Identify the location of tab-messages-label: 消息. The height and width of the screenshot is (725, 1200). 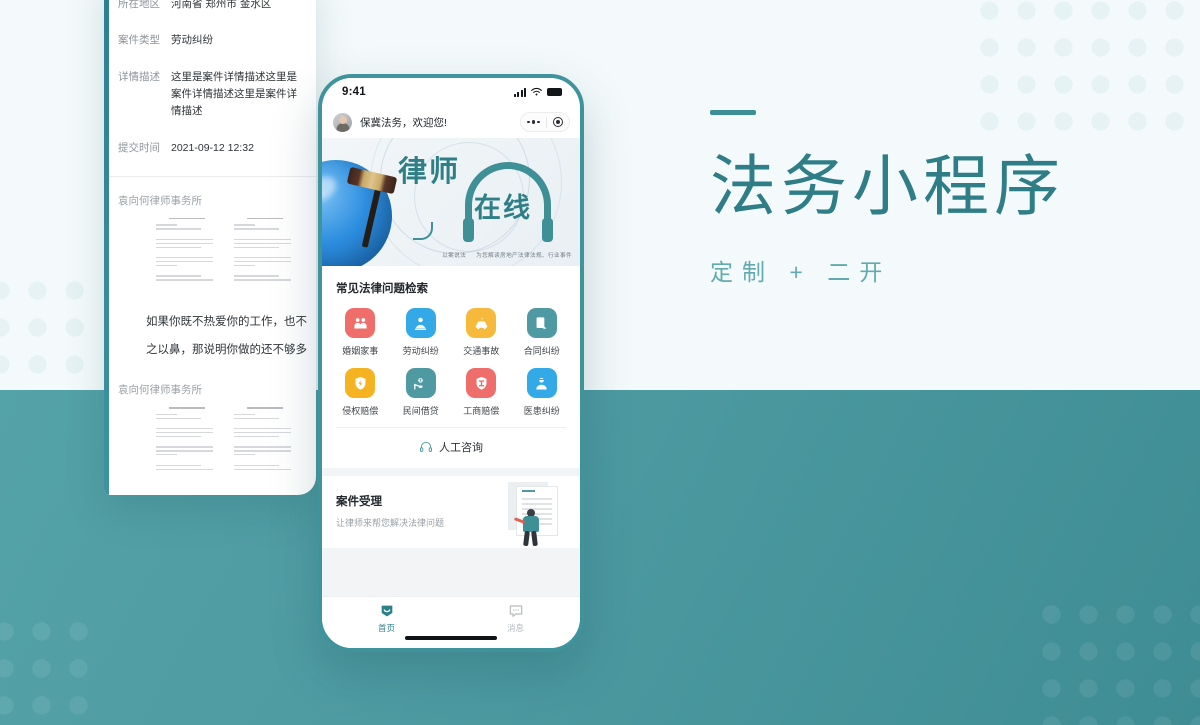
(515, 628).